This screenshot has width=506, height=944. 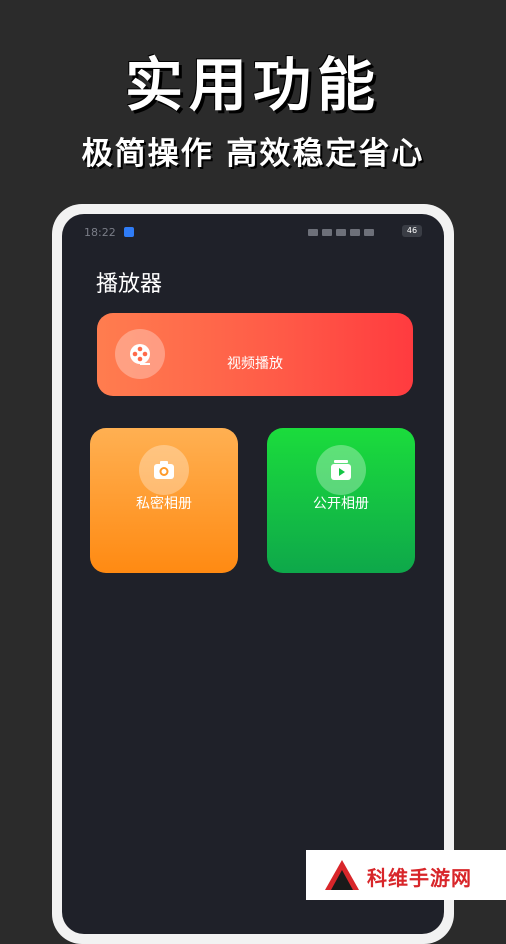 I want to click on play-album-icon, so click(x=341, y=470).